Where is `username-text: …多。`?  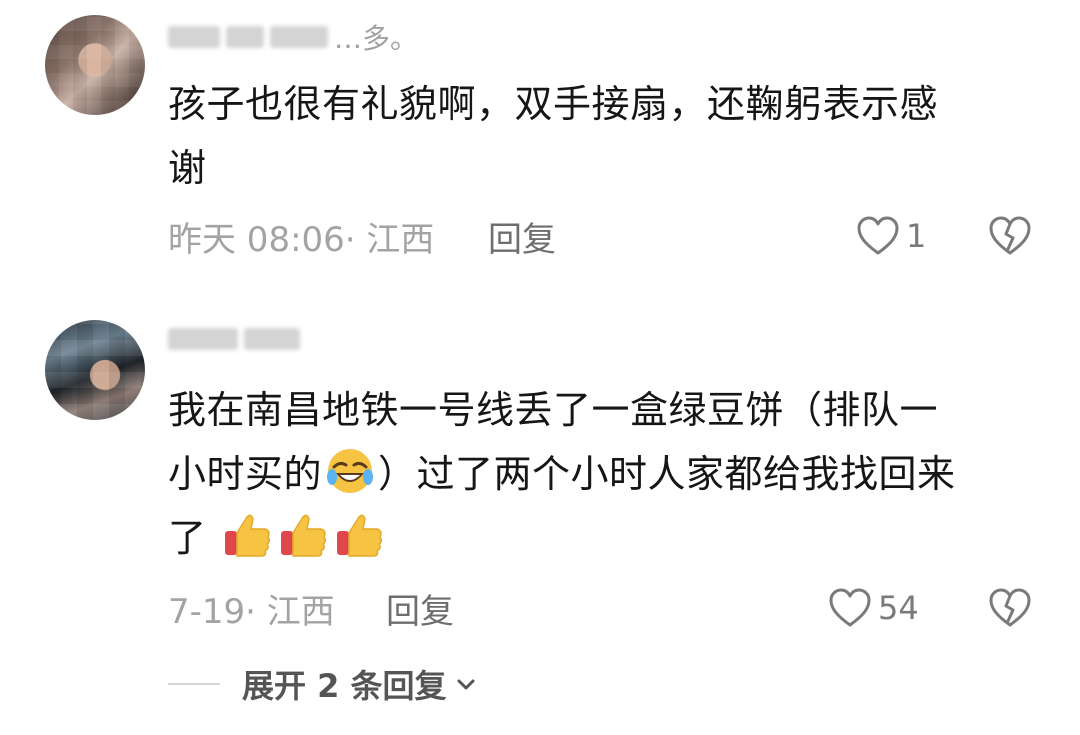 username-text: …多。 is located at coordinates (376, 38).